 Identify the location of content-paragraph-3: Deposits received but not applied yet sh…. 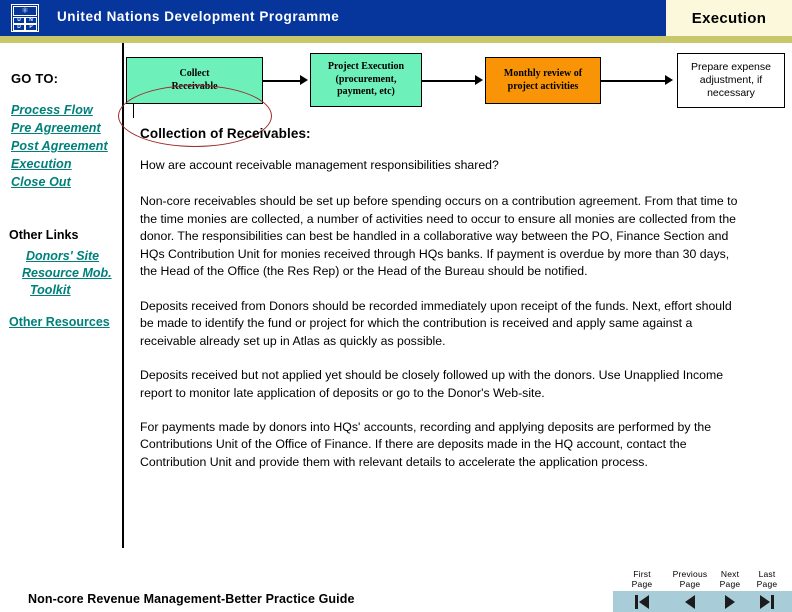
(432, 384).